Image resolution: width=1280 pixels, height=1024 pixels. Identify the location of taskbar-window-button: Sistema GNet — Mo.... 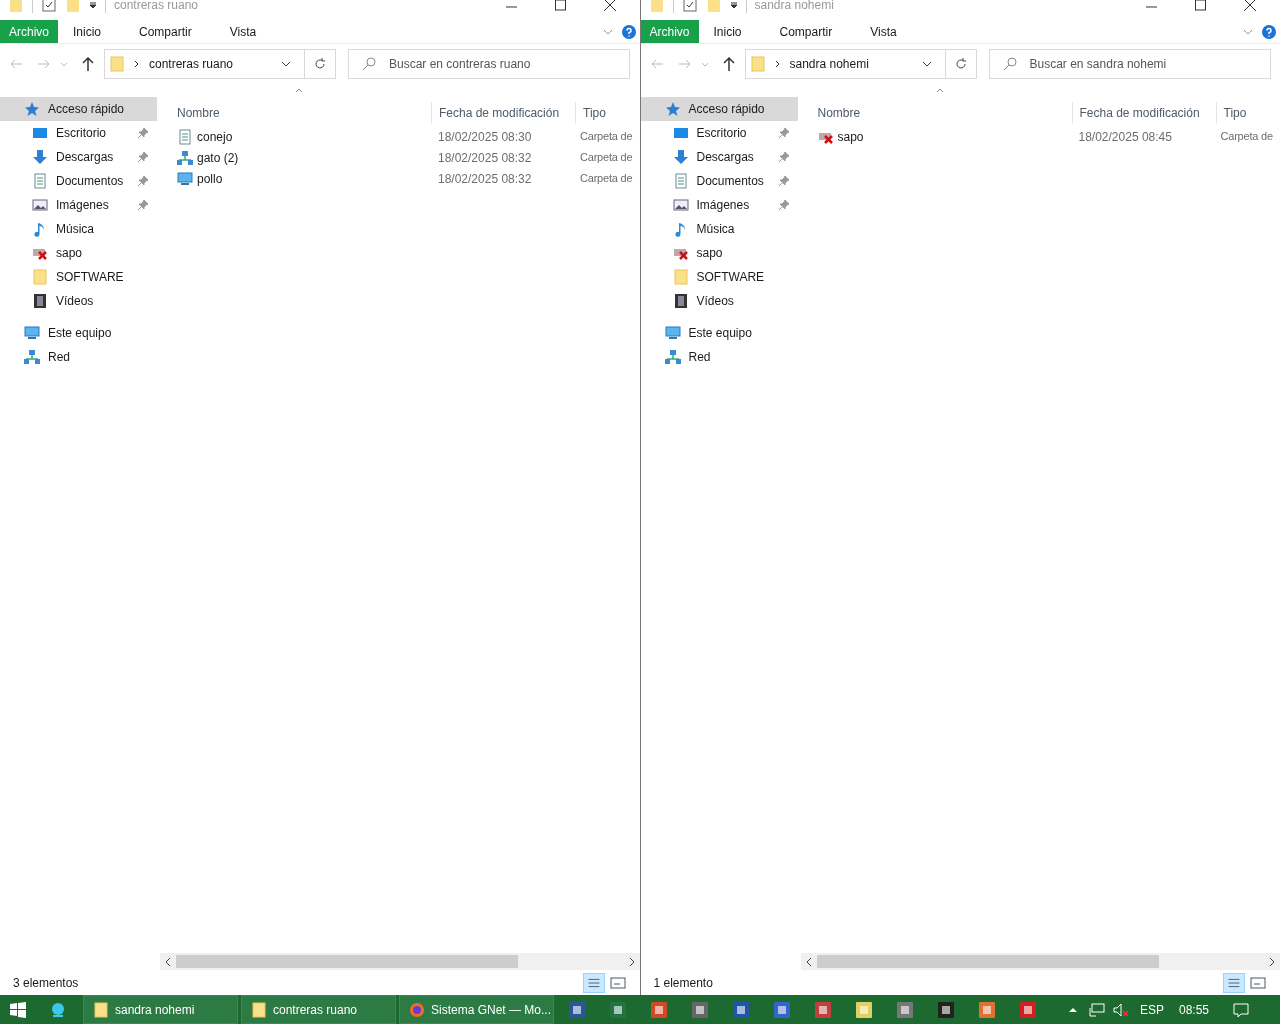
(476, 1009).